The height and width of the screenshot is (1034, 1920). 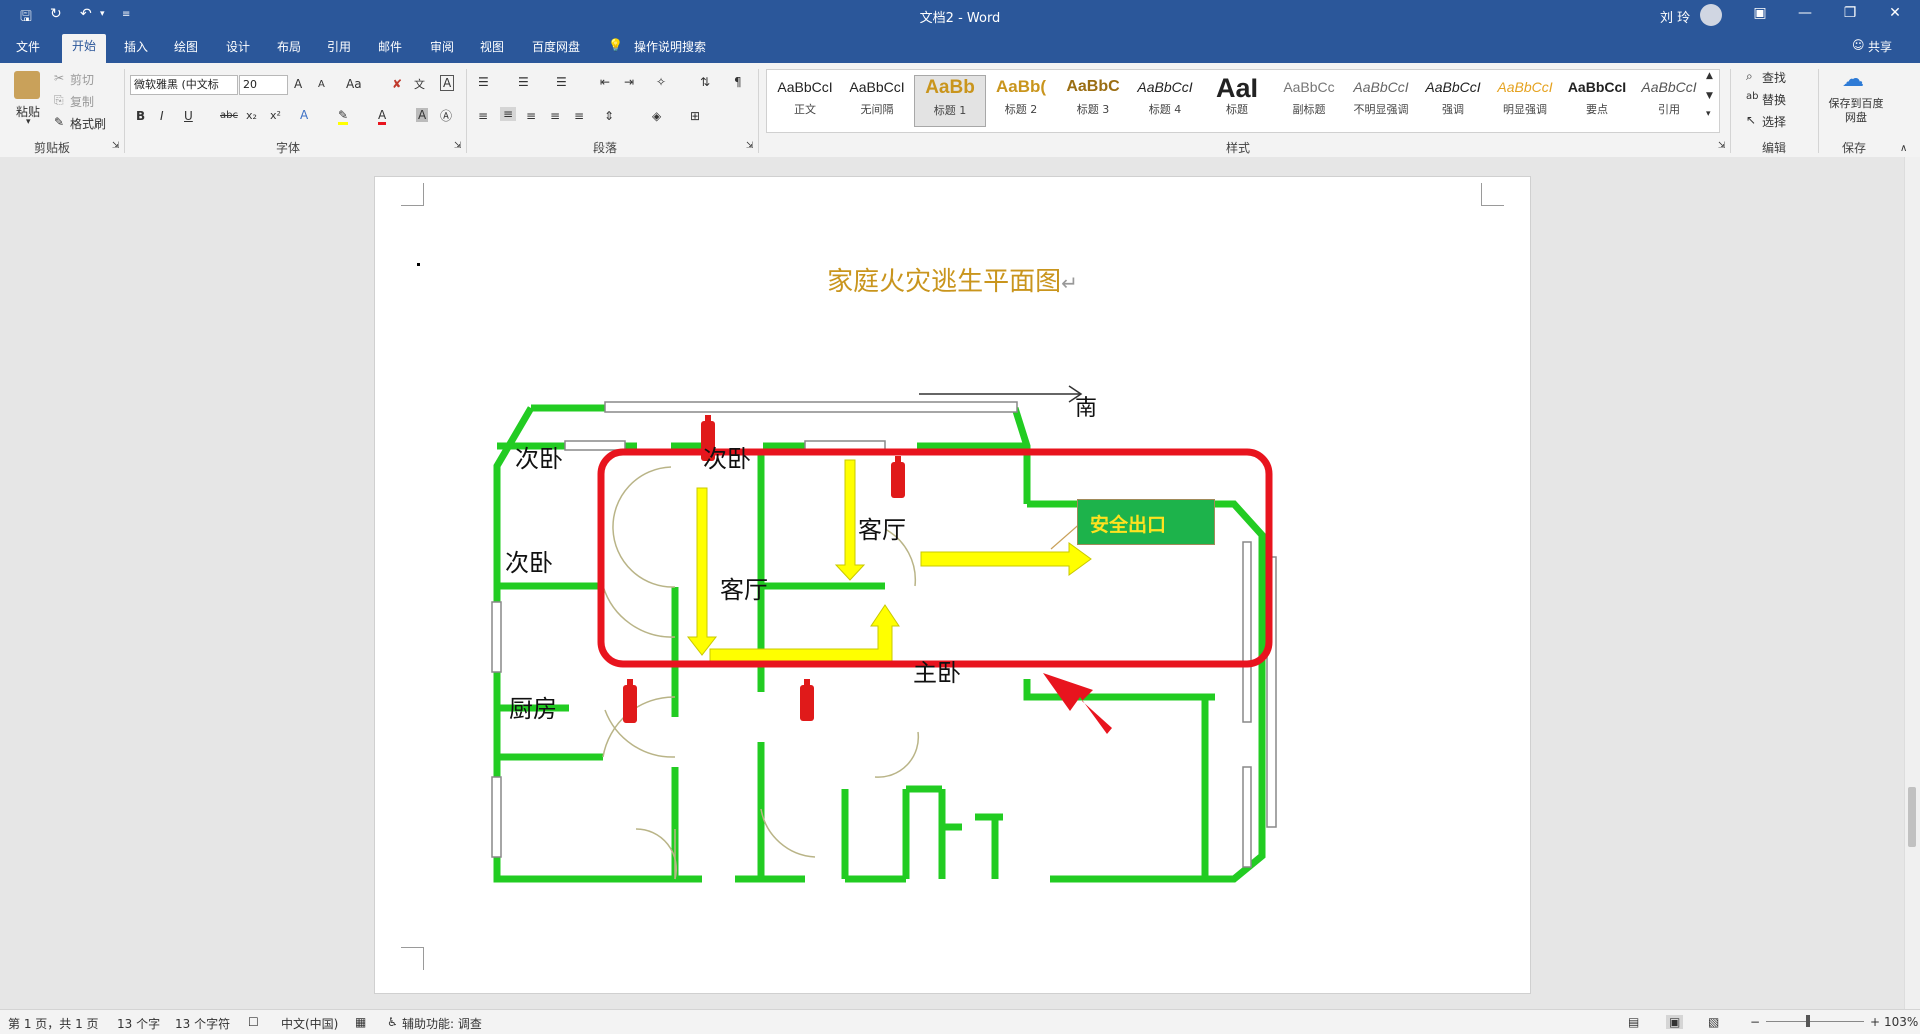 What do you see at coordinates (1146, 522) in the screenshot?
I see `safety-exit-box: 安全出口` at bounding box center [1146, 522].